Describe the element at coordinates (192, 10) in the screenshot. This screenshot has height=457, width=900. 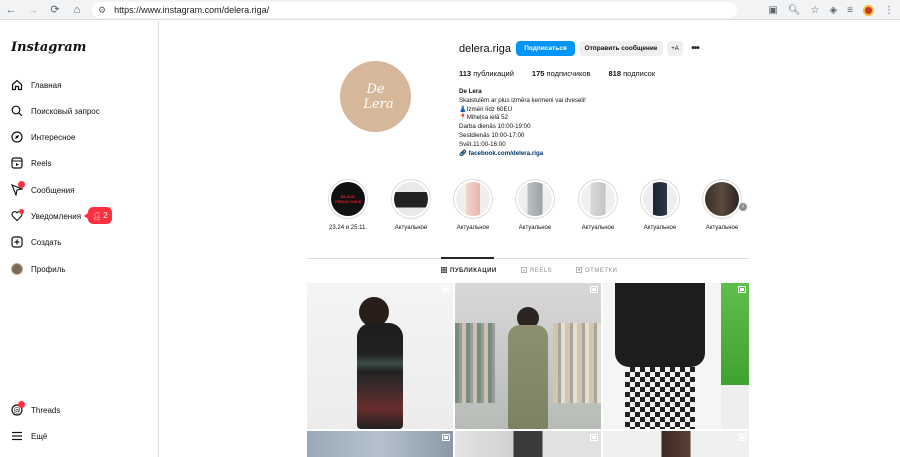
I see `url-text: https://www.instagram.com/delera.riga/` at that location.